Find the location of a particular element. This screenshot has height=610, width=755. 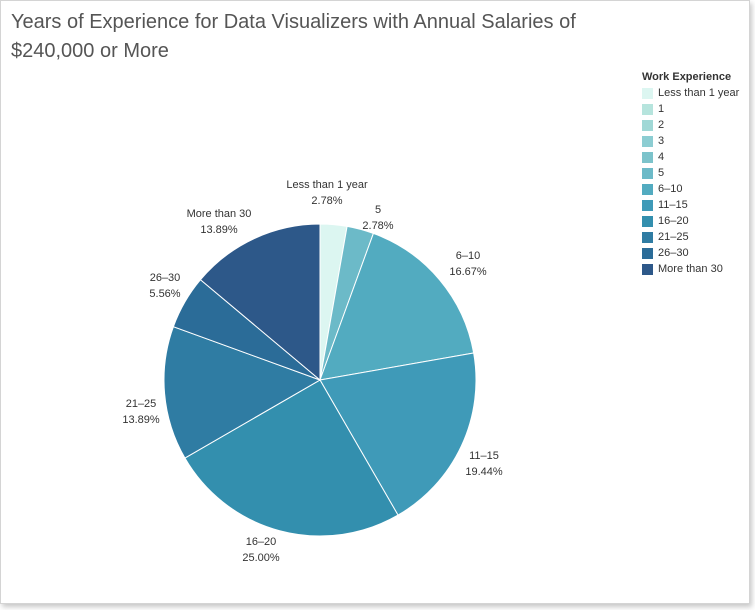

slice-category-label: 11–15 is located at coordinates (484, 456).